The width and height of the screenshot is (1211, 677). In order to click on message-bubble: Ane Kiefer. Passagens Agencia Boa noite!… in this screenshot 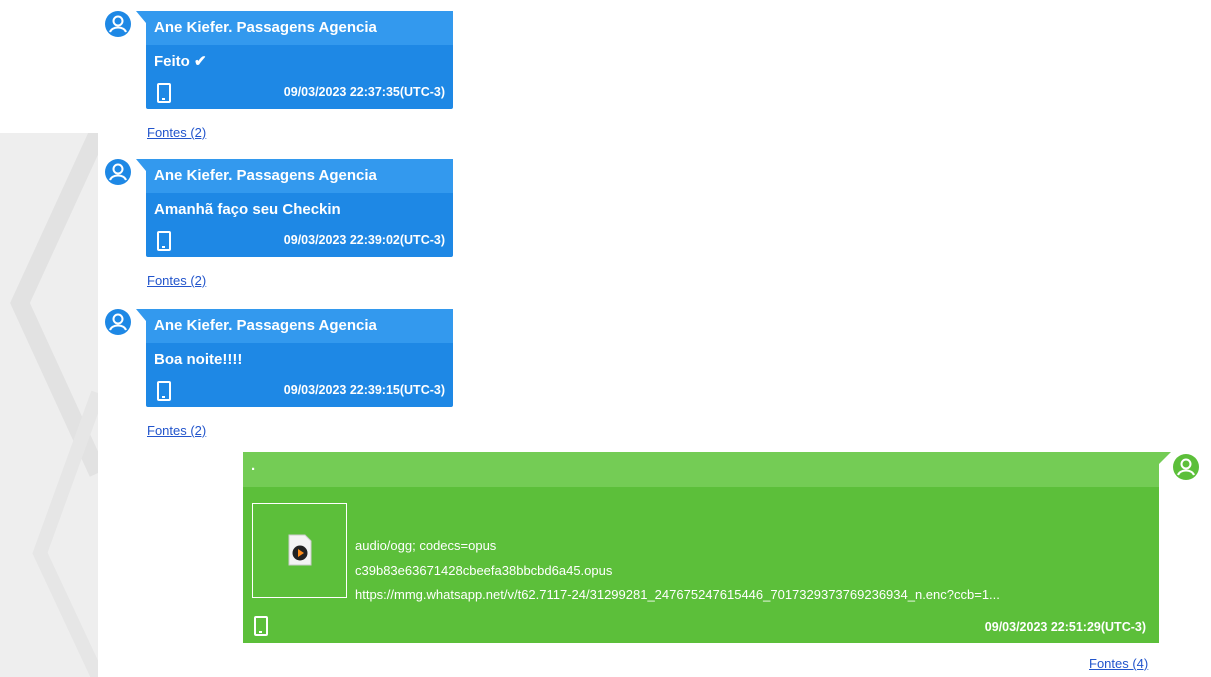, I will do `click(294, 358)`.